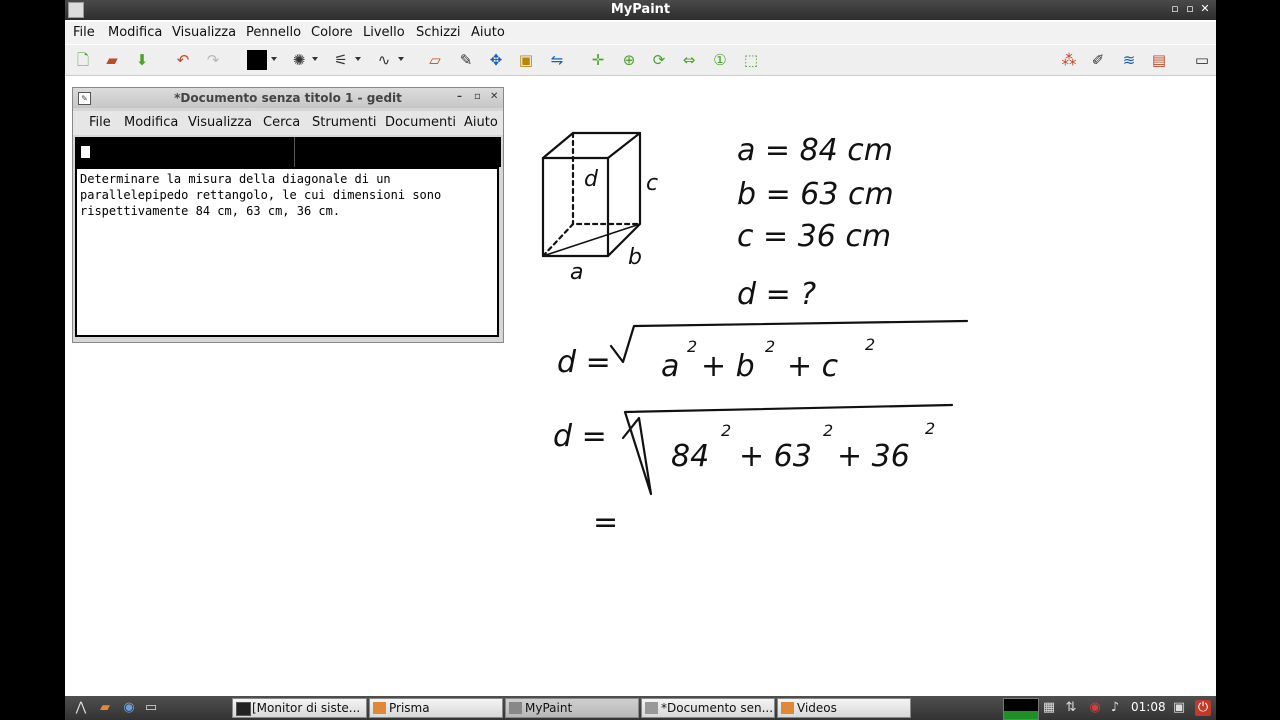 Image resolution: width=1280 pixels, height=720 pixels. Describe the element at coordinates (151, 708) in the screenshot. I see `show-desktop-icon: ▭` at that location.